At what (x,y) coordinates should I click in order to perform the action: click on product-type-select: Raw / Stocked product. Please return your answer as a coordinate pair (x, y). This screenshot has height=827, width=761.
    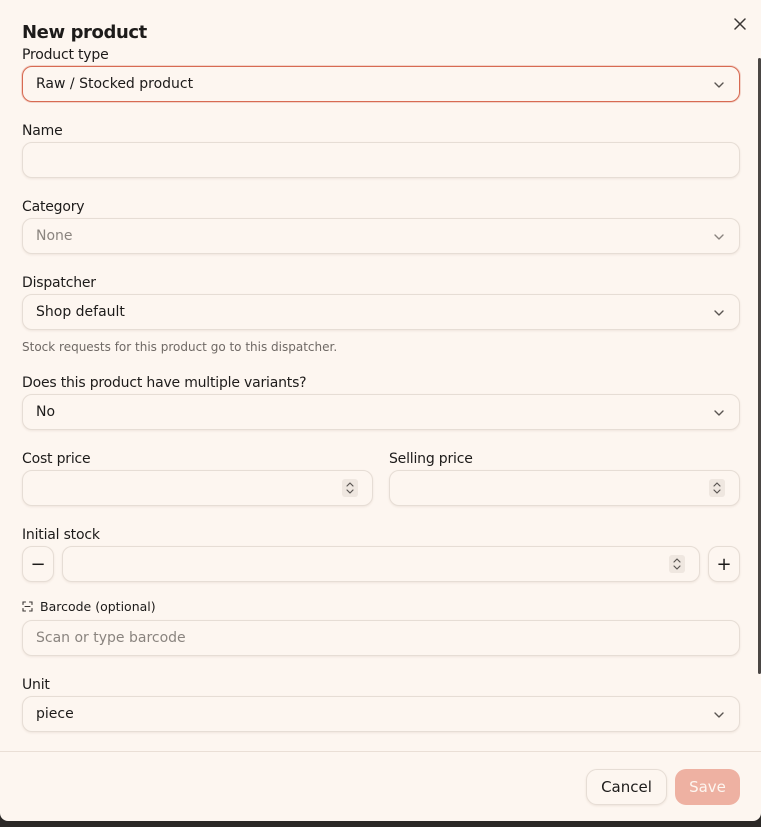
    Looking at the image, I should click on (381, 84).